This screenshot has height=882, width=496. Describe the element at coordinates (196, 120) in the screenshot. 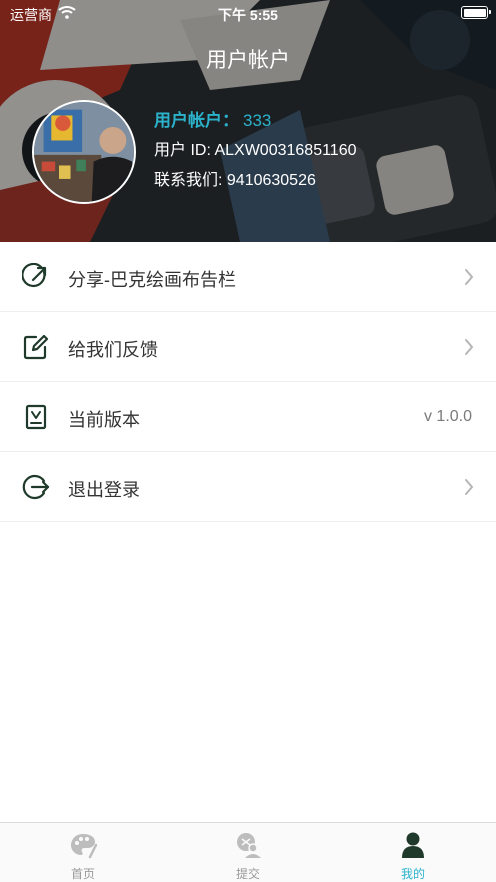

I see `account-label: 用户帐户：` at that location.